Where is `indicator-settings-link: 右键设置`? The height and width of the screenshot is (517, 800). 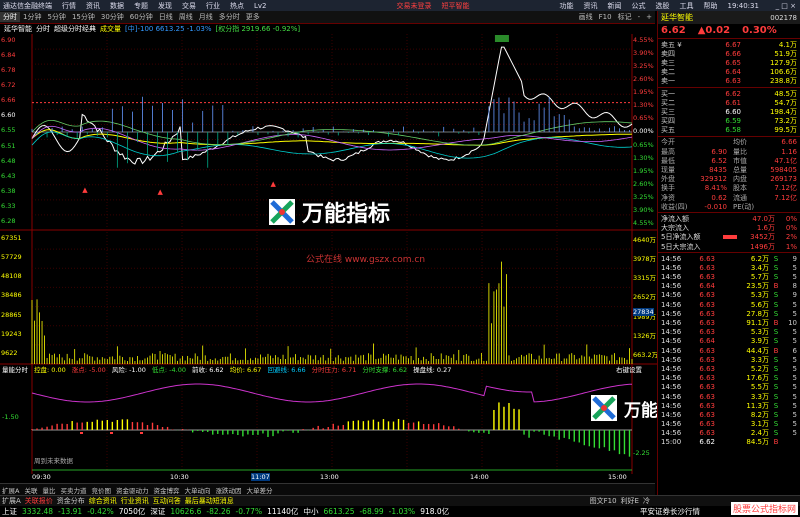
indicator-settings-link: 右键设置 is located at coordinates (629, 369).